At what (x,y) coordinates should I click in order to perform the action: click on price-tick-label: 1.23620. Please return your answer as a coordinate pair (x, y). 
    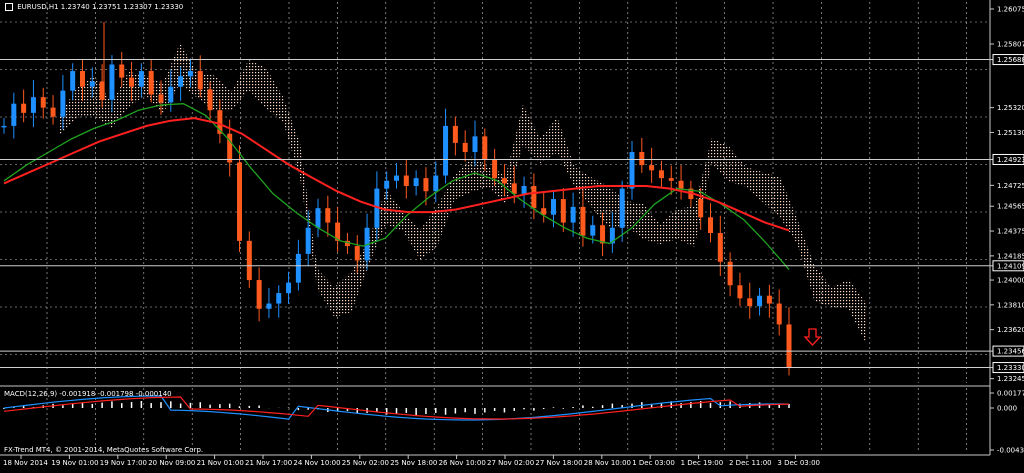
    Looking at the image, I should click on (1010, 330).